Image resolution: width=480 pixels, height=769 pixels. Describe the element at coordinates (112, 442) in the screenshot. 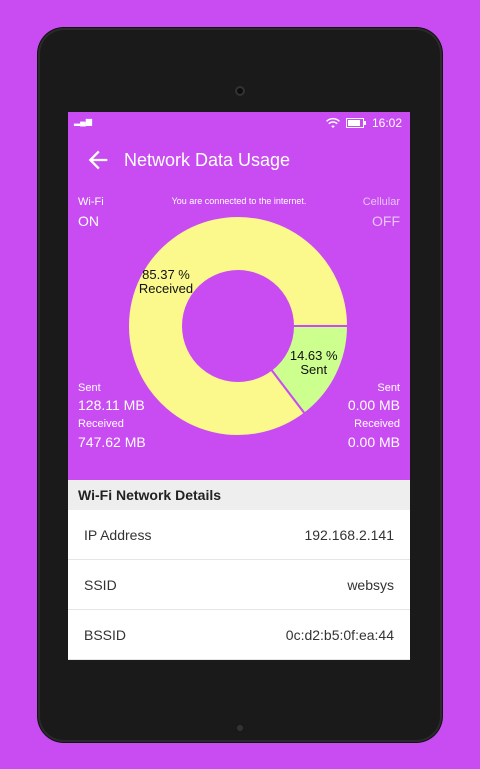

I see `wifi-received-value: 747.62 MB` at that location.